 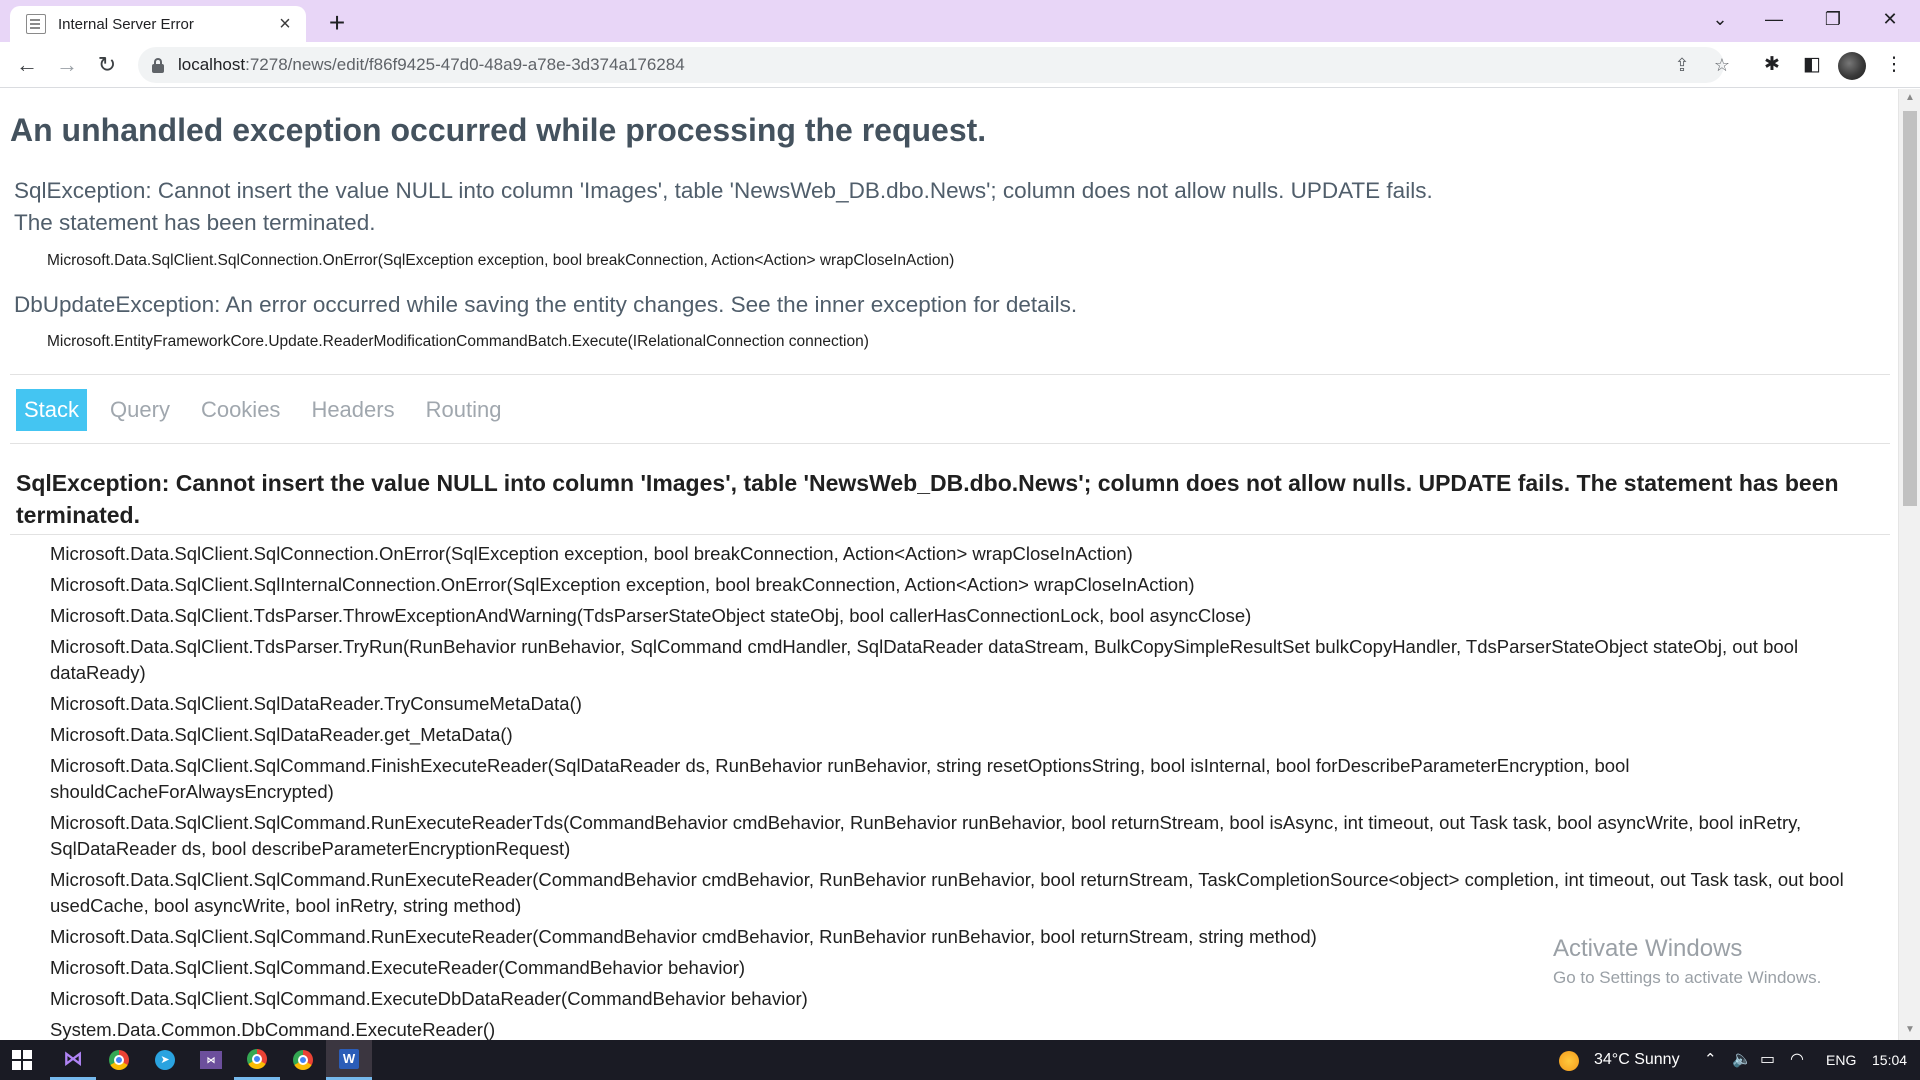 What do you see at coordinates (352, 410) in the screenshot?
I see `tab-headers: Headers` at bounding box center [352, 410].